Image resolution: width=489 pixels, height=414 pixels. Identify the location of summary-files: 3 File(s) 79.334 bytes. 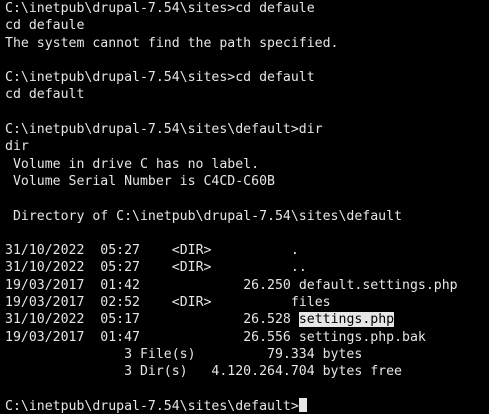
(184, 354).